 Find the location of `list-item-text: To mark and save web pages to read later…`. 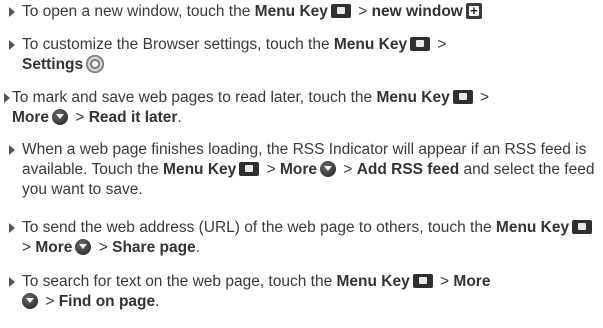

list-item-text: To mark and save web pages to read later… is located at coordinates (306, 108).